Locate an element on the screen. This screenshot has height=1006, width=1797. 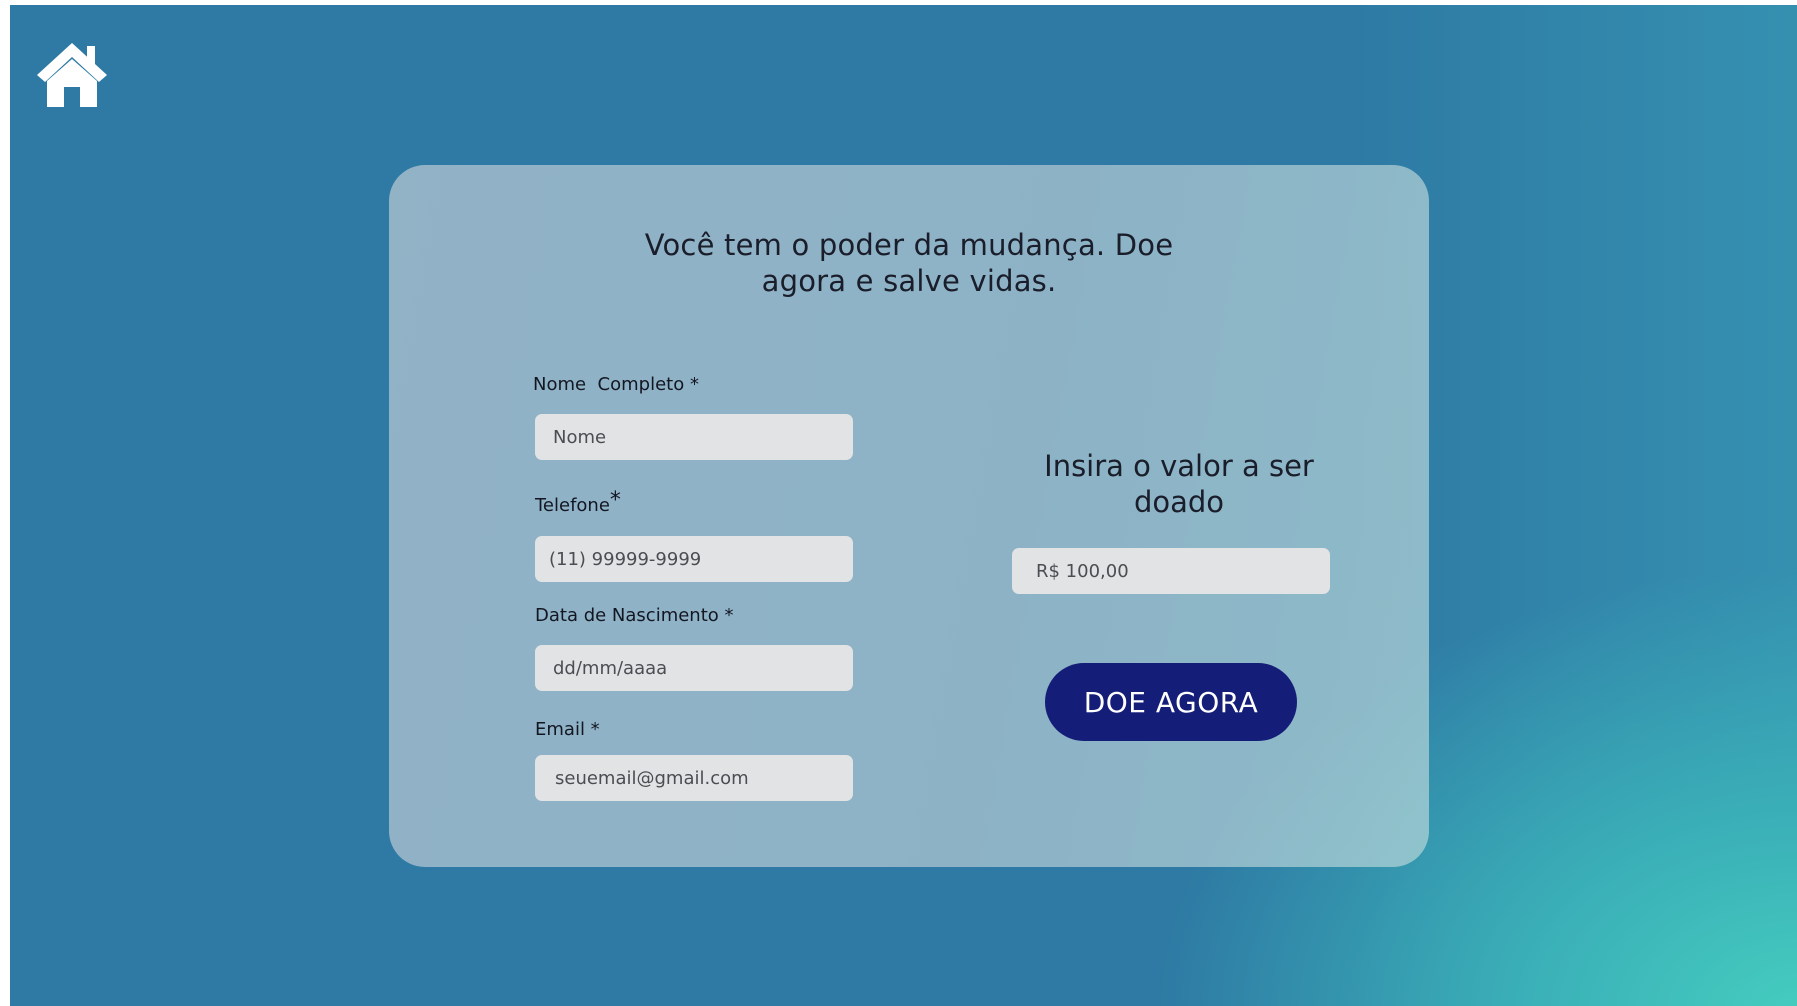
email-placeholder: seuemail@gmail.com is located at coordinates (652, 778).